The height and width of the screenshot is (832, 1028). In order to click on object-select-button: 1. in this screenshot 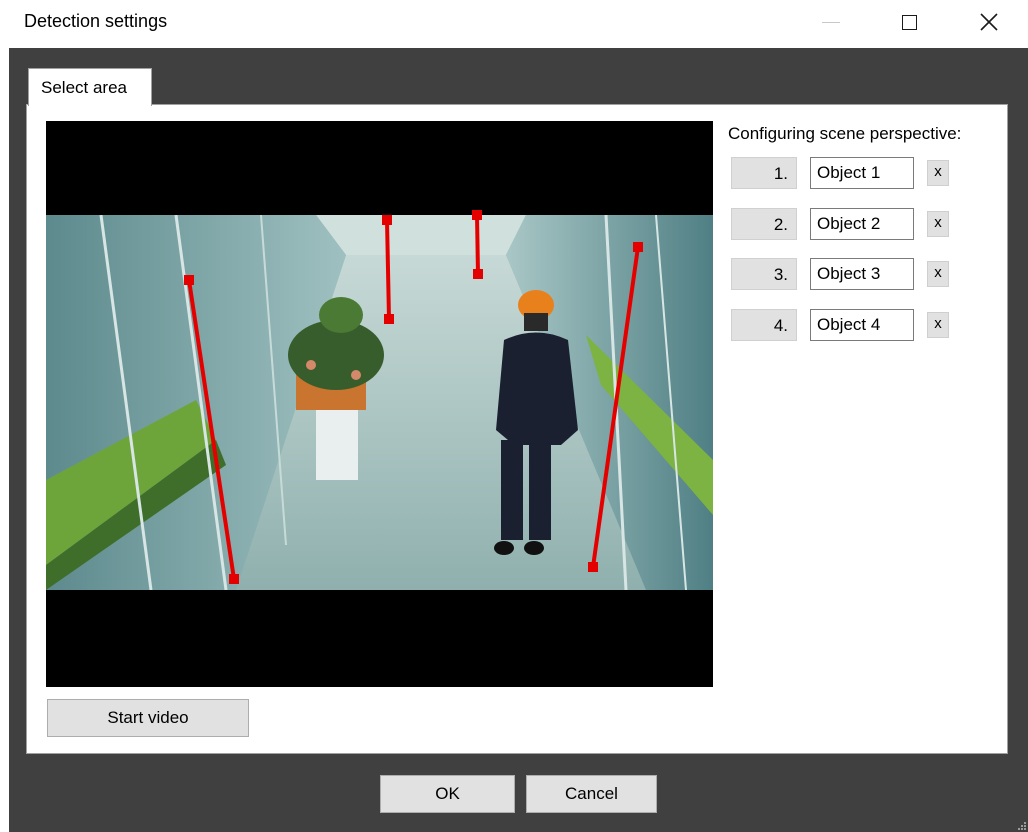, I will do `click(764, 173)`.